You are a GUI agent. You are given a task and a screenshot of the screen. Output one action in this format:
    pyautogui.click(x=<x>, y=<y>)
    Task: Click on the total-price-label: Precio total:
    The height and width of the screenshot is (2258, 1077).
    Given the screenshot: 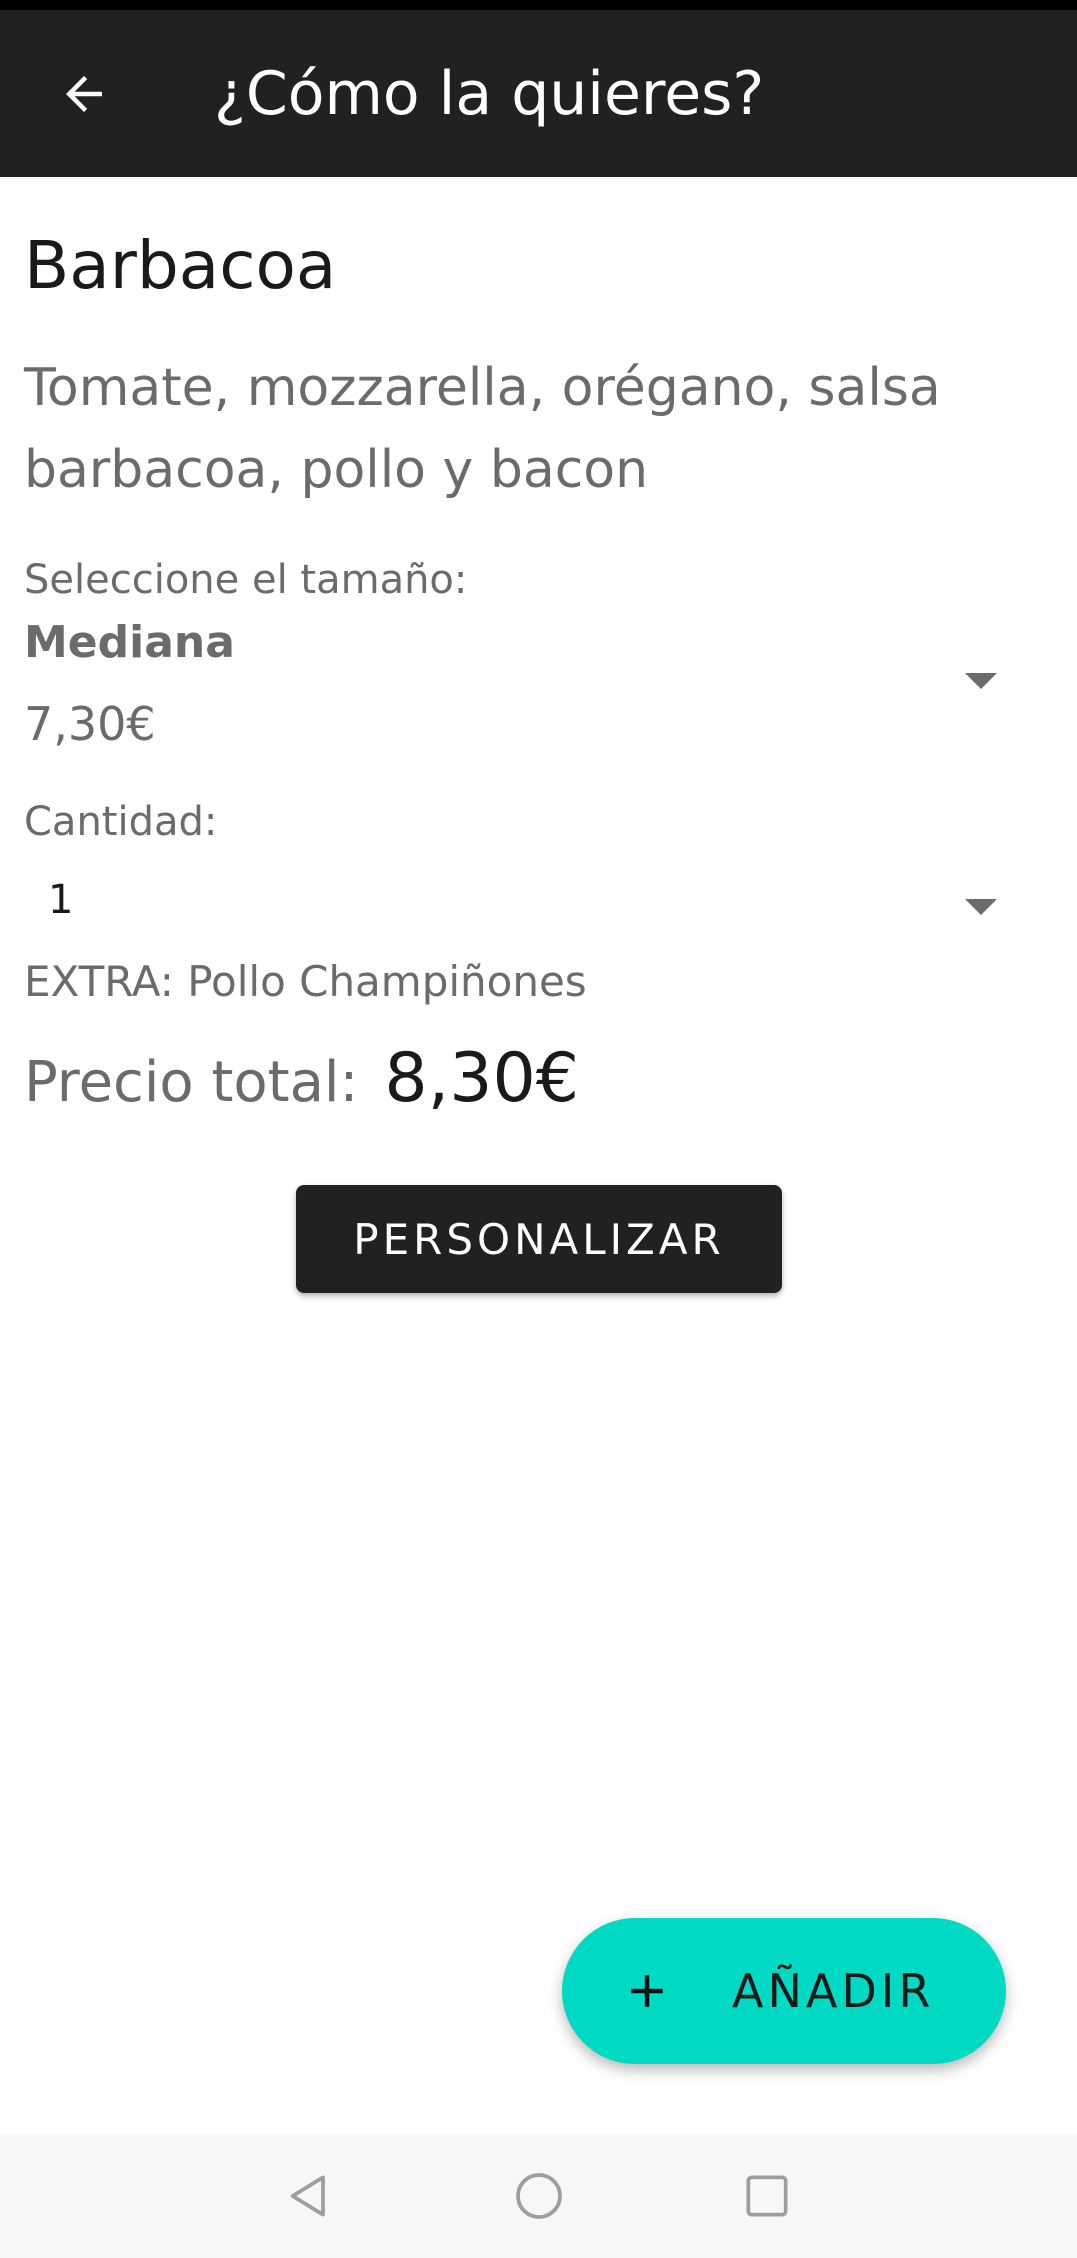 What is the action you would take?
    pyautogui.click(x=191, y=1082)
    